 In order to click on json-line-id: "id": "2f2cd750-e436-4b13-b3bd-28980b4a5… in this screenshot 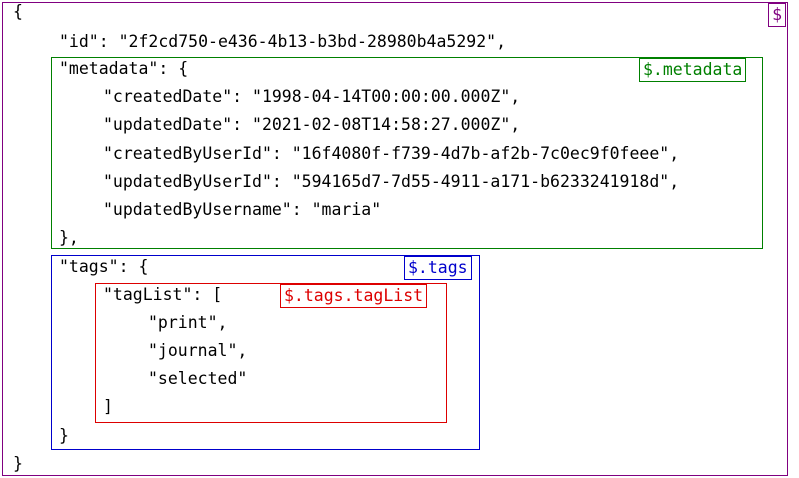, I will do `click(283, 41)`.